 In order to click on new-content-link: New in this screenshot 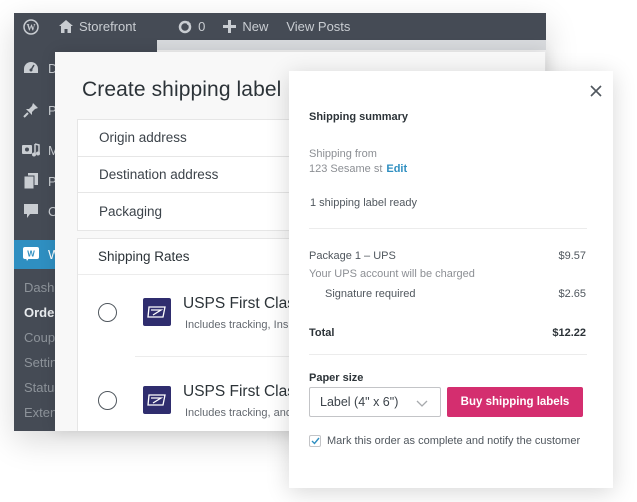, I will do `click(245, 26)`.